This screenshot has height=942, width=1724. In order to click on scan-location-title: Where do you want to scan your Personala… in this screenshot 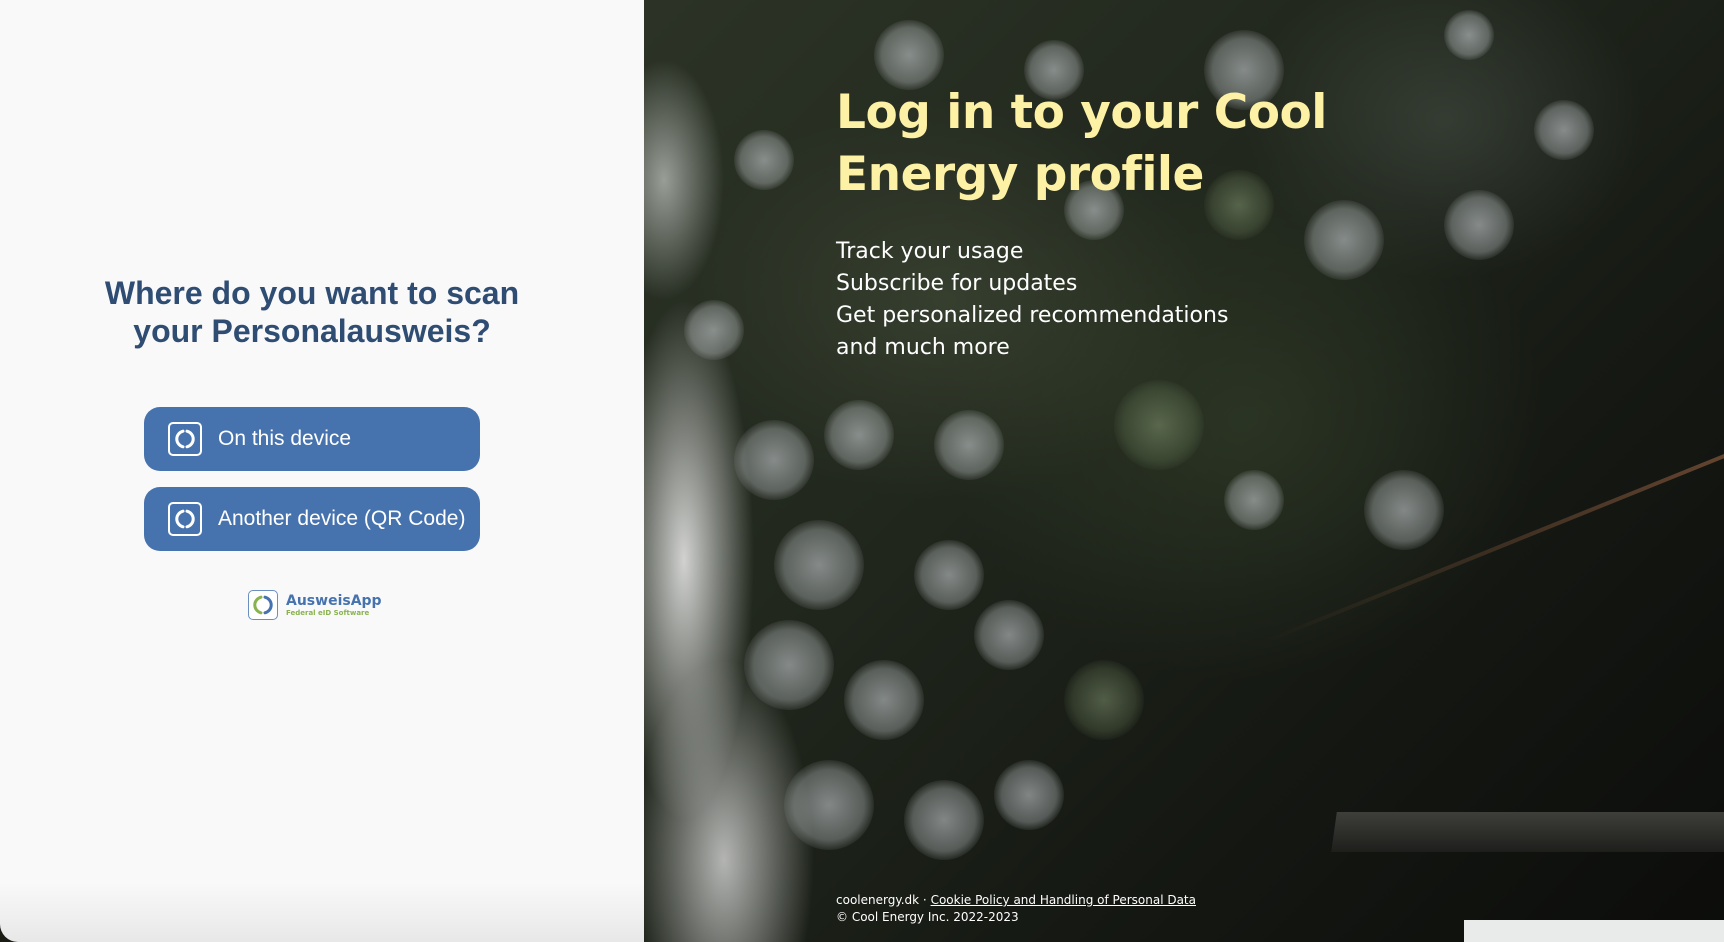, I will do `click(312, 312)`.